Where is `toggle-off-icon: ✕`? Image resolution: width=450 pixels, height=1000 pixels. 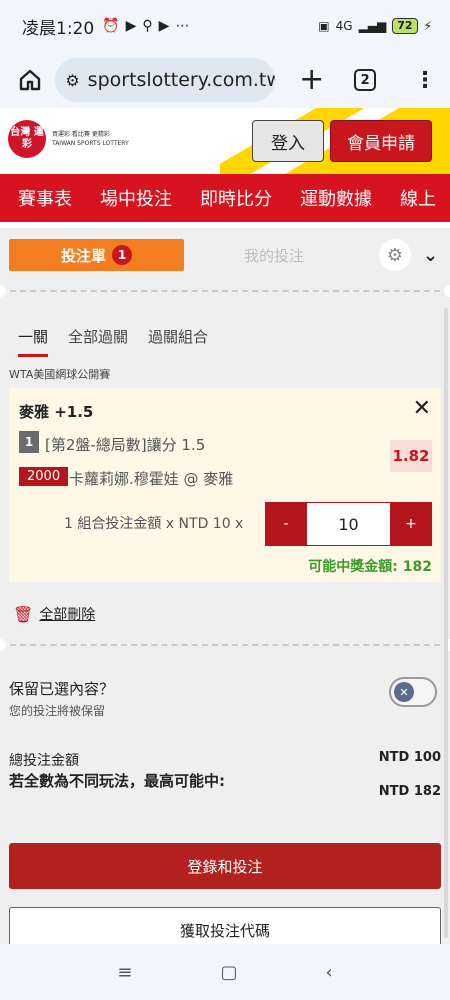
toggle-off-icon: ✕ is located at coordinates (404, 692).